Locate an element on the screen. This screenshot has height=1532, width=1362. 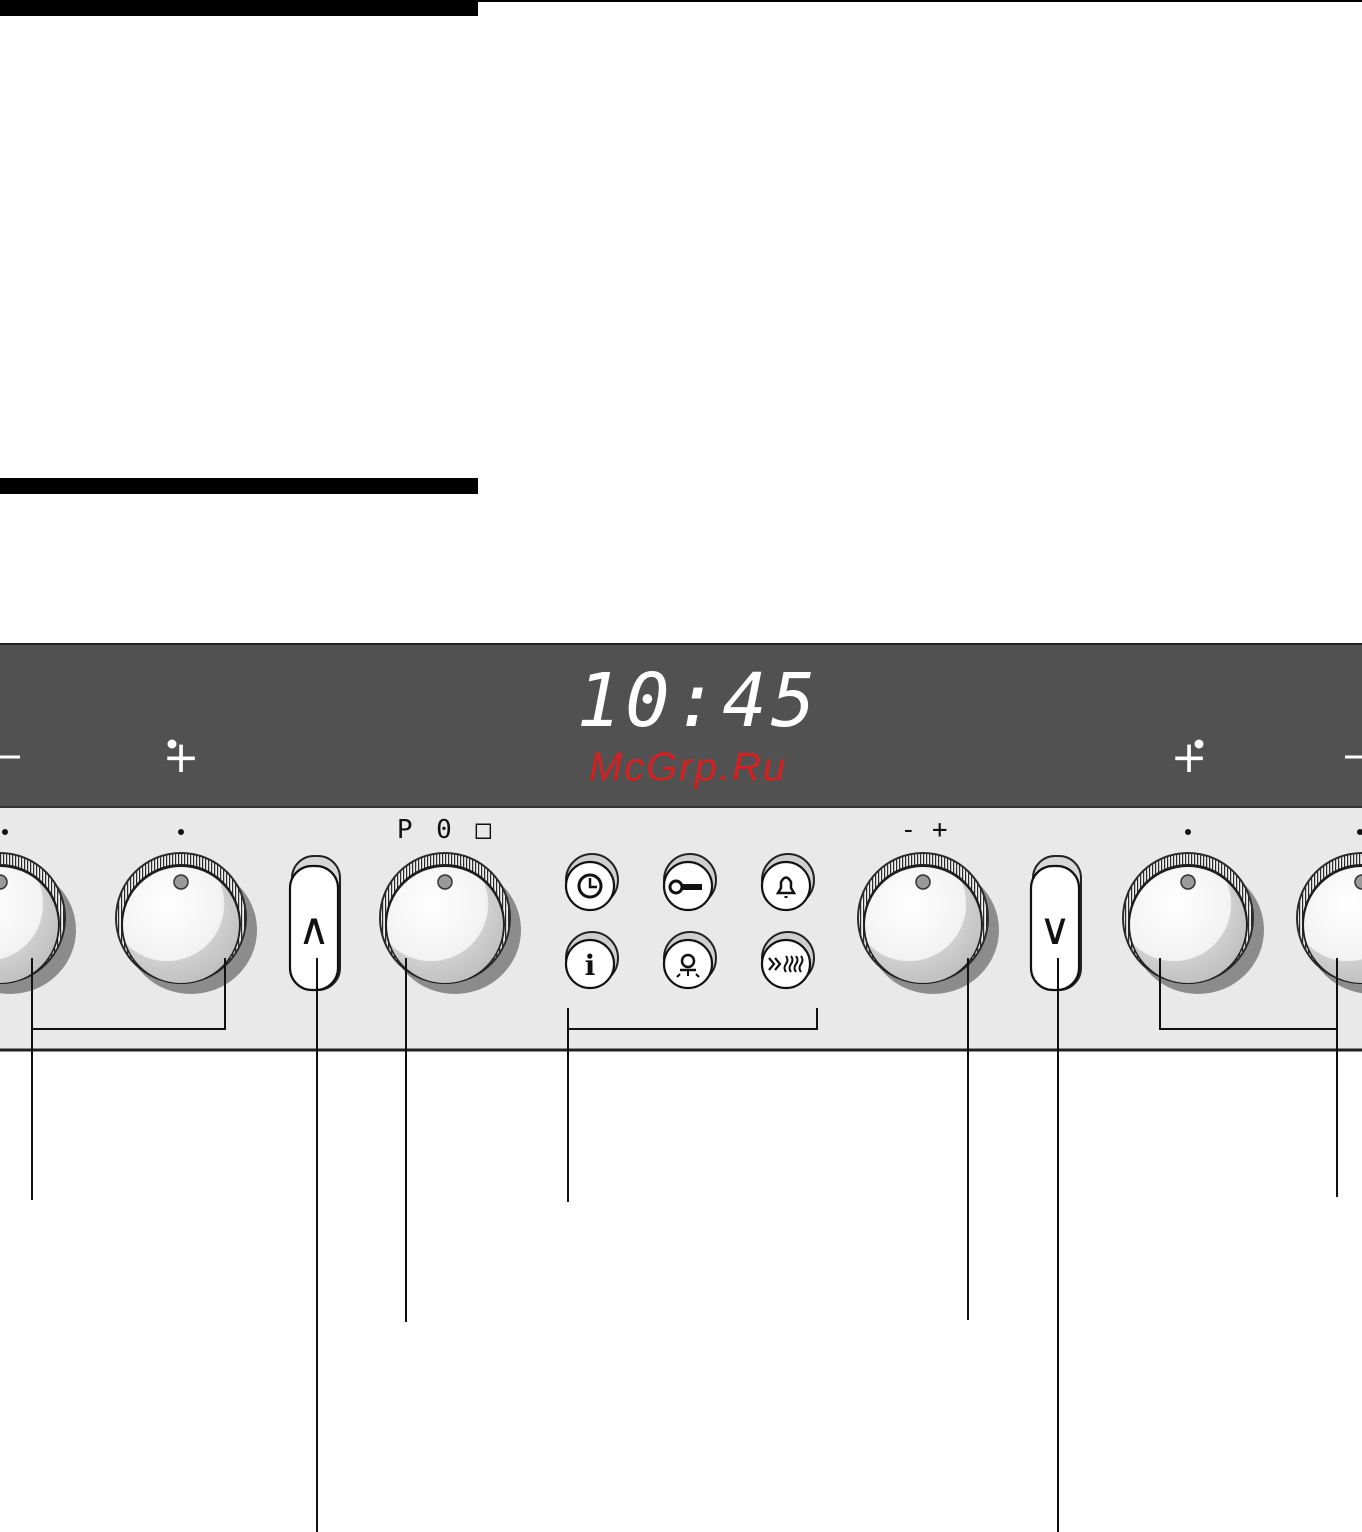
down-button: ∨ is located at coordinates (1055, 923).